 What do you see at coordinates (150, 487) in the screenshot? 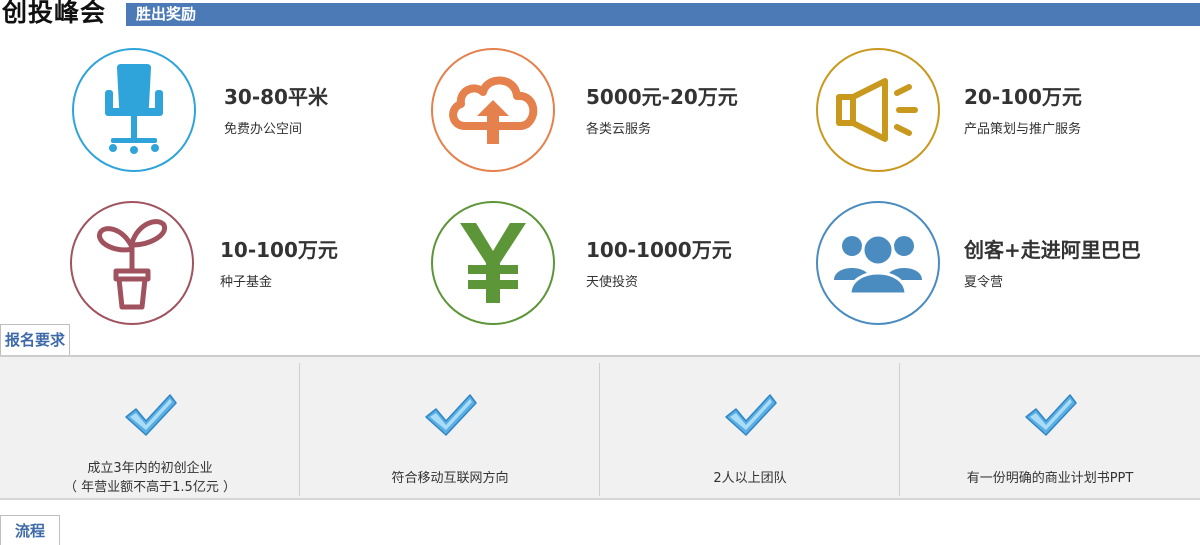
I see `requirement-note: （ 年营业额不高于1.5亿元 ）` at bounding box center [150, 487].